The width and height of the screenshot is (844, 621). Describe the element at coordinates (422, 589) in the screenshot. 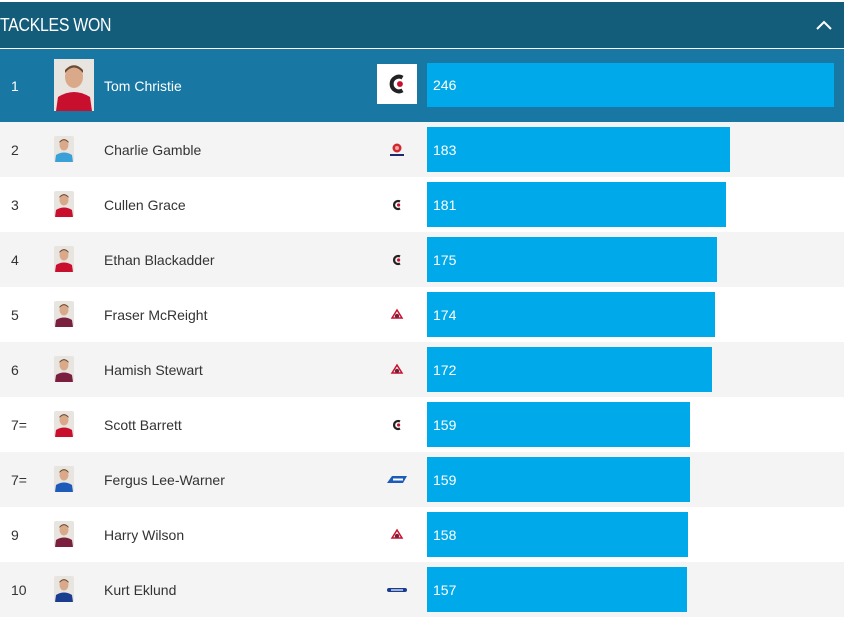

I see `leaderboard-row: 10 Kurt Eklund 157` at that location.